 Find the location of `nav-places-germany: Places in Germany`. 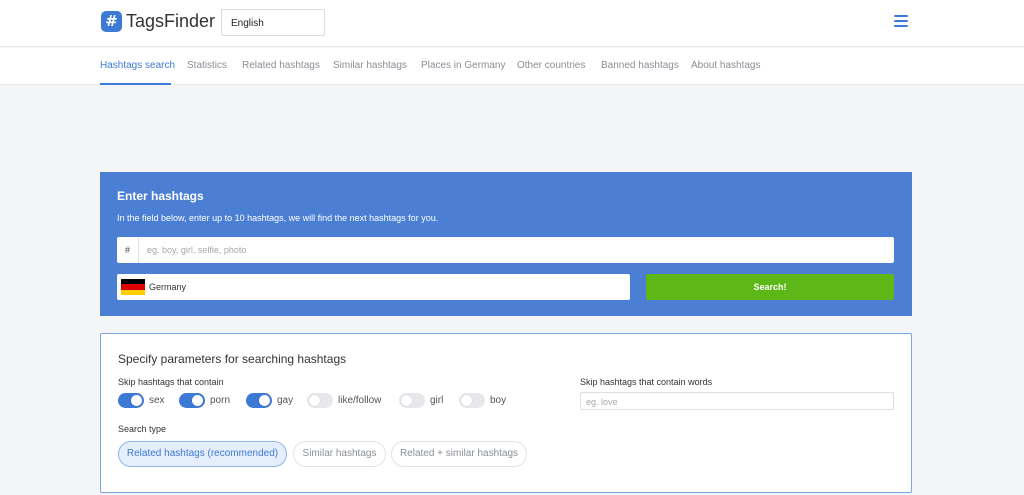

nav-places-germany: Places in Germany is located at coordinates (463, 65).